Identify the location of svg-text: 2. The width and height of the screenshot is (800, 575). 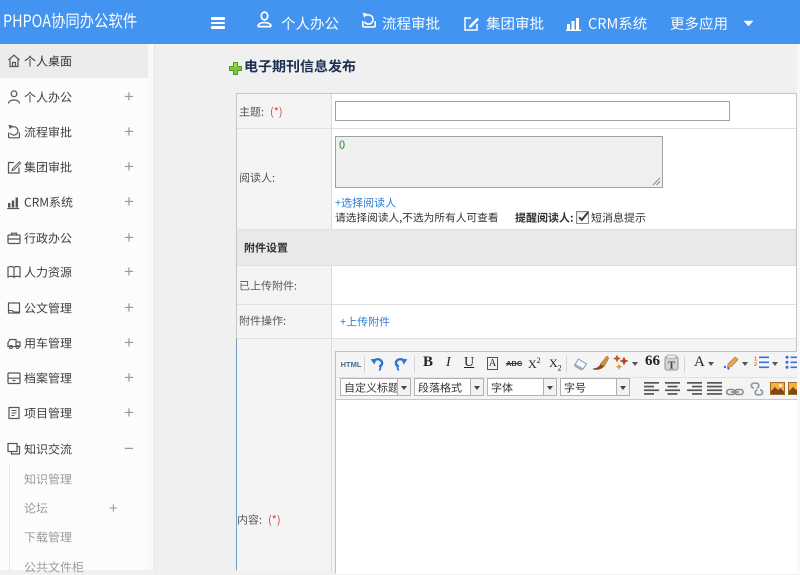
(755, 365).